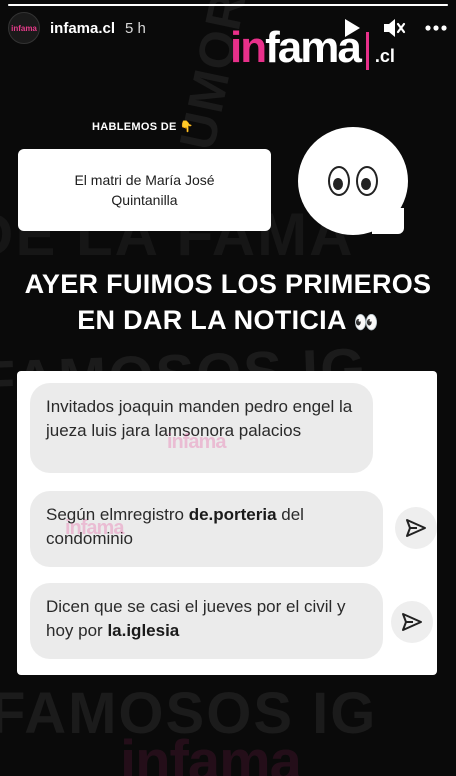 This screenshot has width=456, height=776. I want to click on eyes-icon, so click(339, 181).